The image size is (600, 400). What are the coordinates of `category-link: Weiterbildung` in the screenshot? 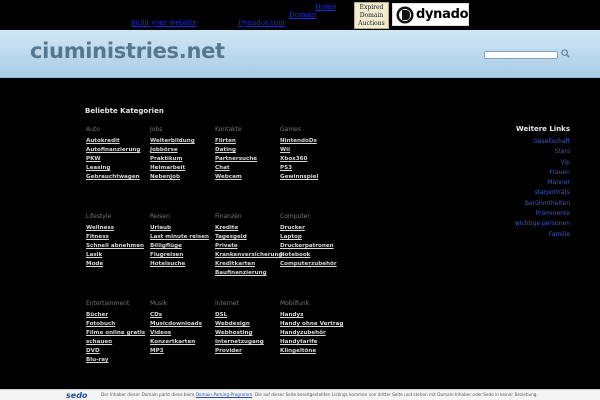 It's located at (172, 141).